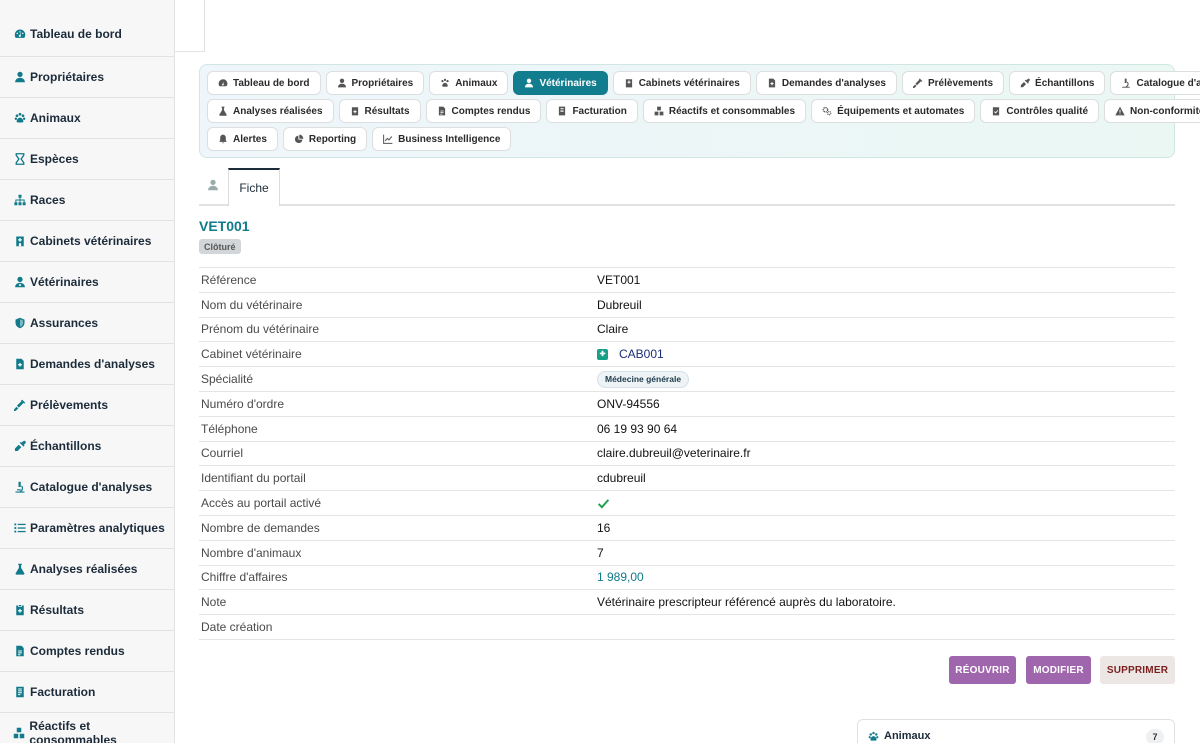 This screenshot has height=743, width=1200. Describe the element at coordinates (1155, 83) in the screenshot. I see `nav-pill-catalogue-analyses: Catalogue d'analyses` at that location.